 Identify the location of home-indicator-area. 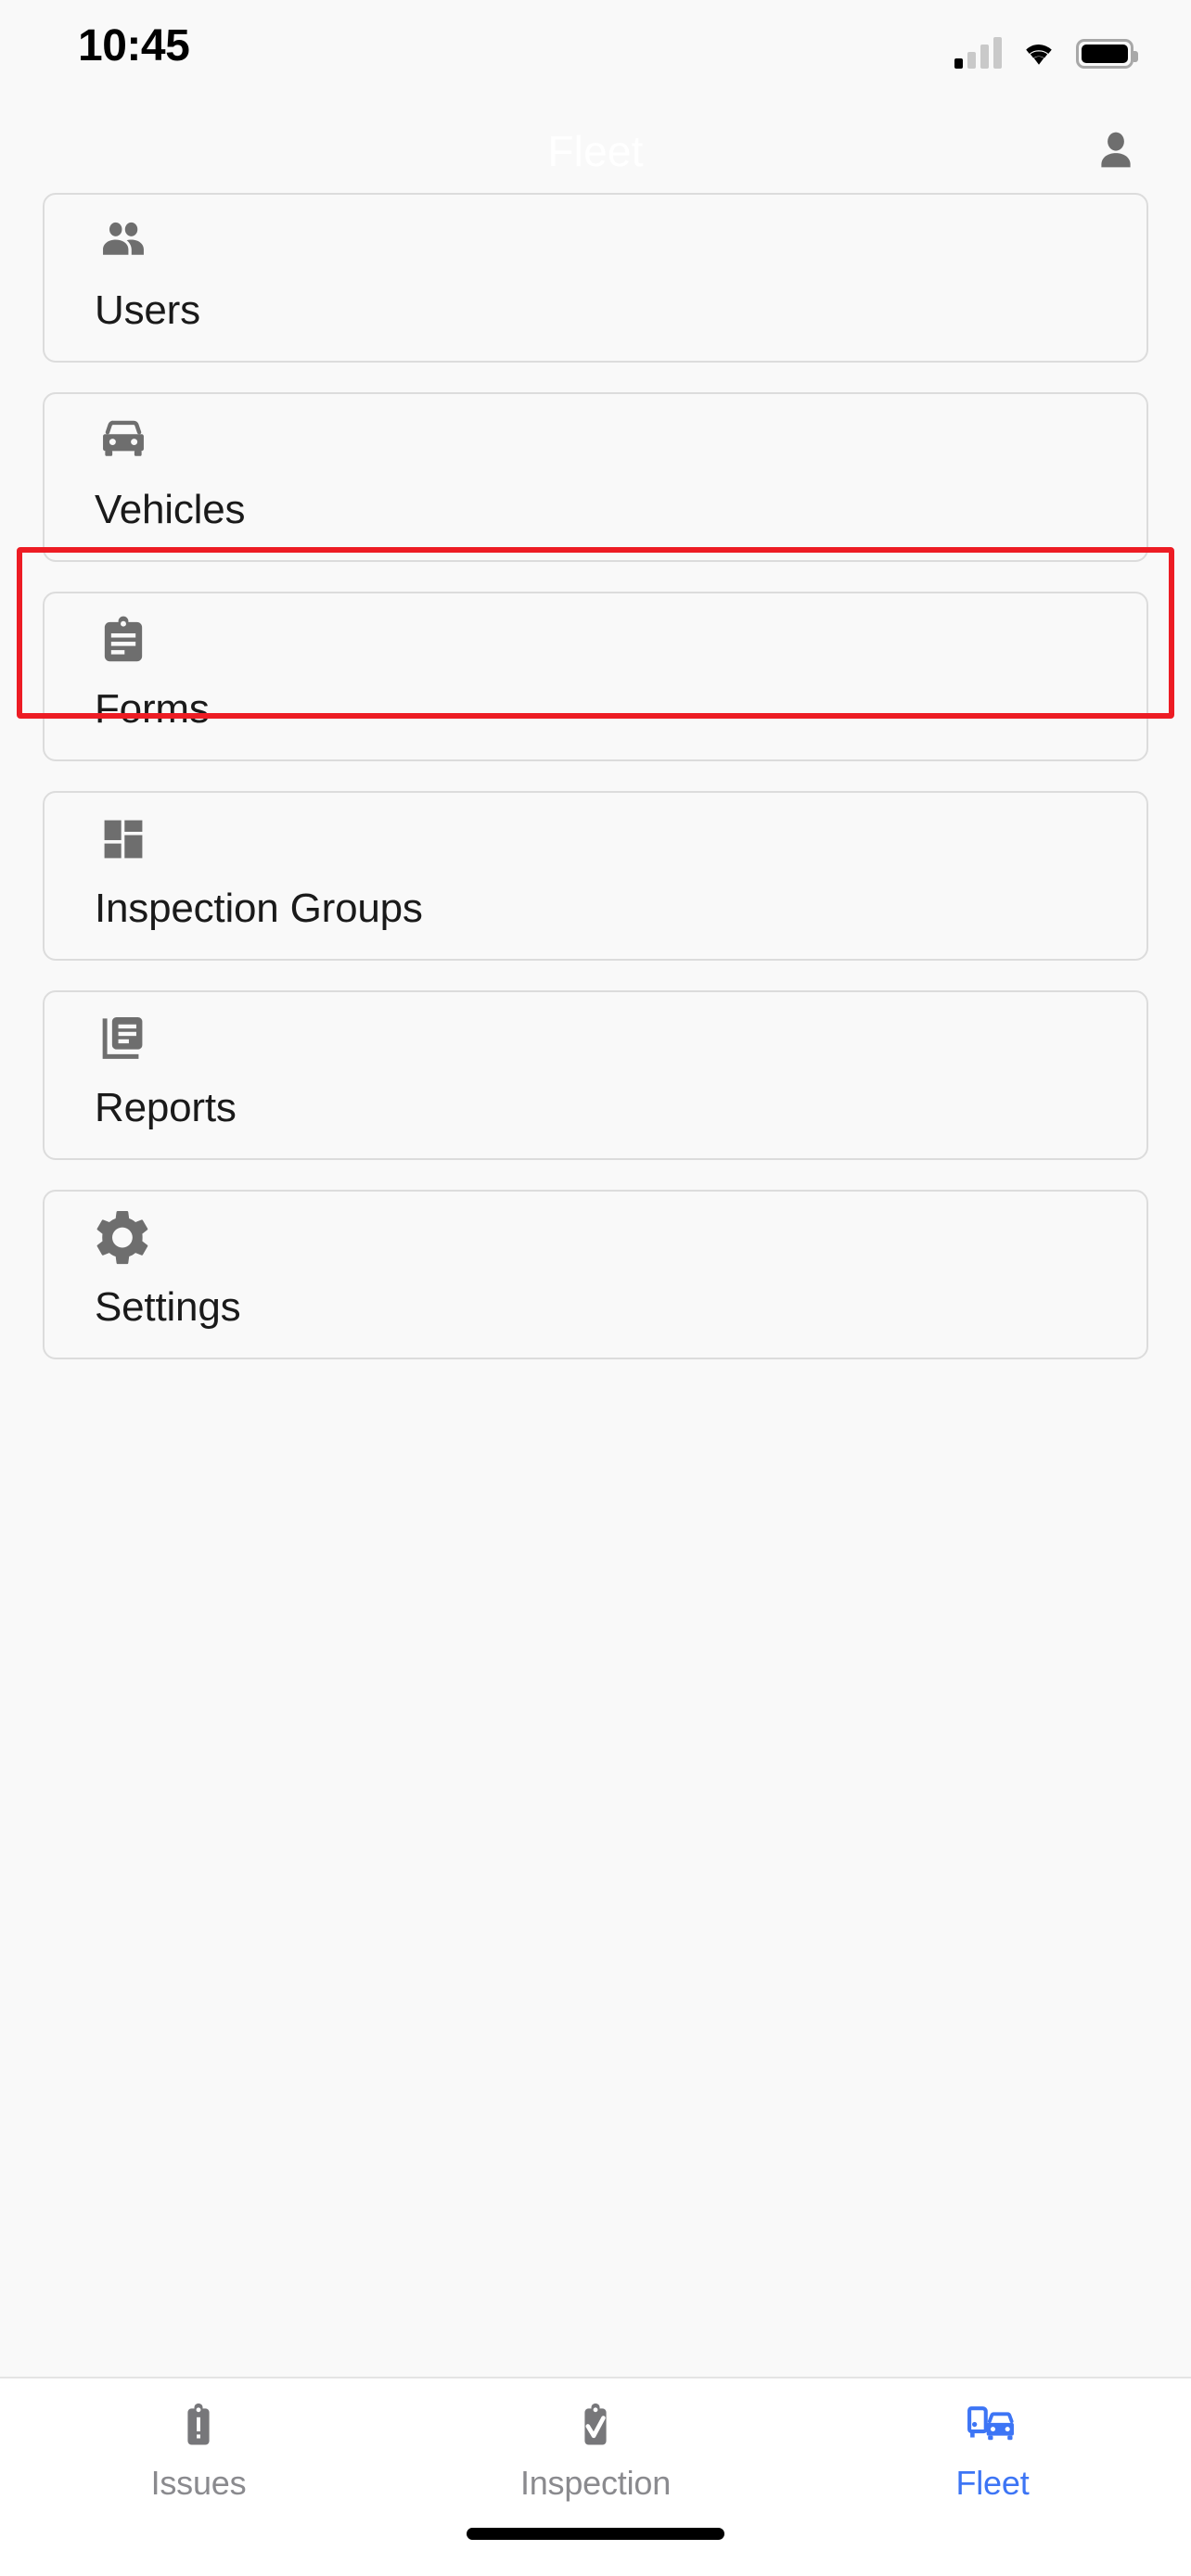
(595, 2543).